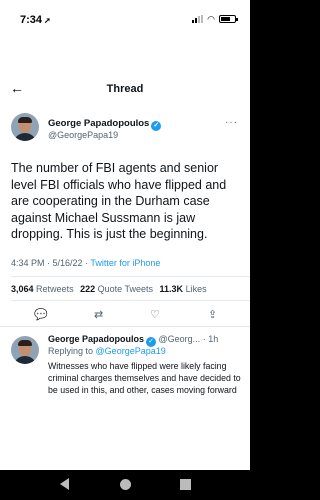  I want to click on replying-to: Replying to @GeorgePapa19, so click(107, 351).